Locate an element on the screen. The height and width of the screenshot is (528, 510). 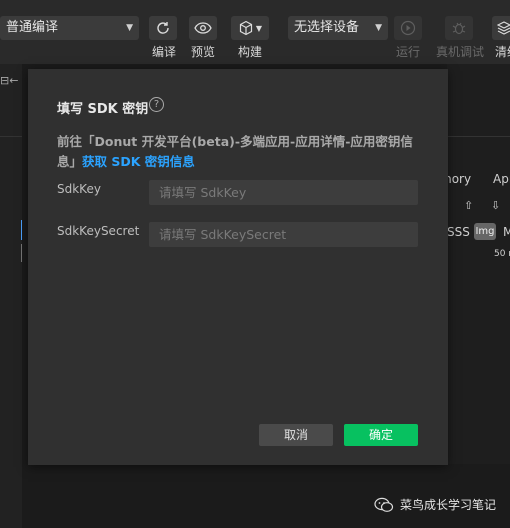
toolbar: 普通编译 ▼ ▼ 无选择设备 ▼ 编译 预览 构建 运行 真机调试 清 is located at coordinates (255, 32).